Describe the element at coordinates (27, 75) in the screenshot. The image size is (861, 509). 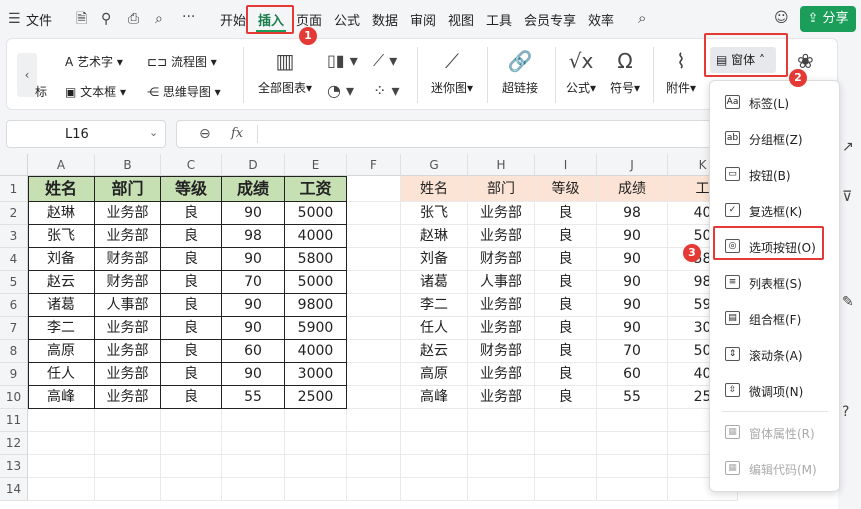
I see `ribbon-scroll-left-icon: ‹` at that location.